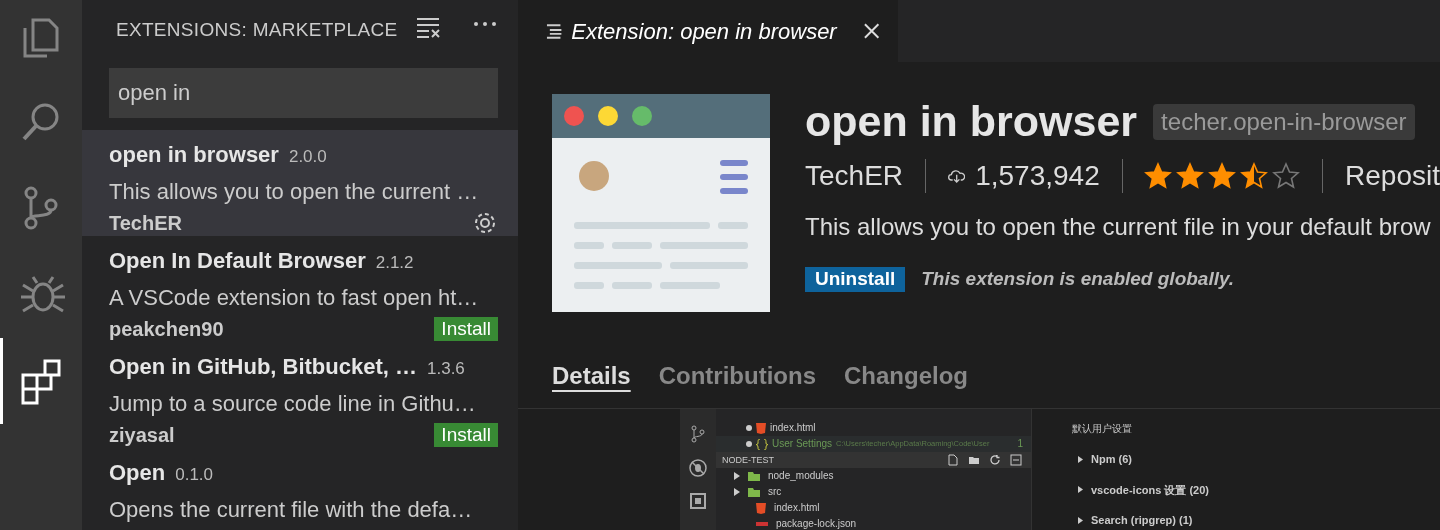 Image resolution: width=1440 pixels, height=530 pixels. Describe the element at coordinates (1284, 121) in the screenshot. I see `extension-id: techer.open-in-browser` at that location.